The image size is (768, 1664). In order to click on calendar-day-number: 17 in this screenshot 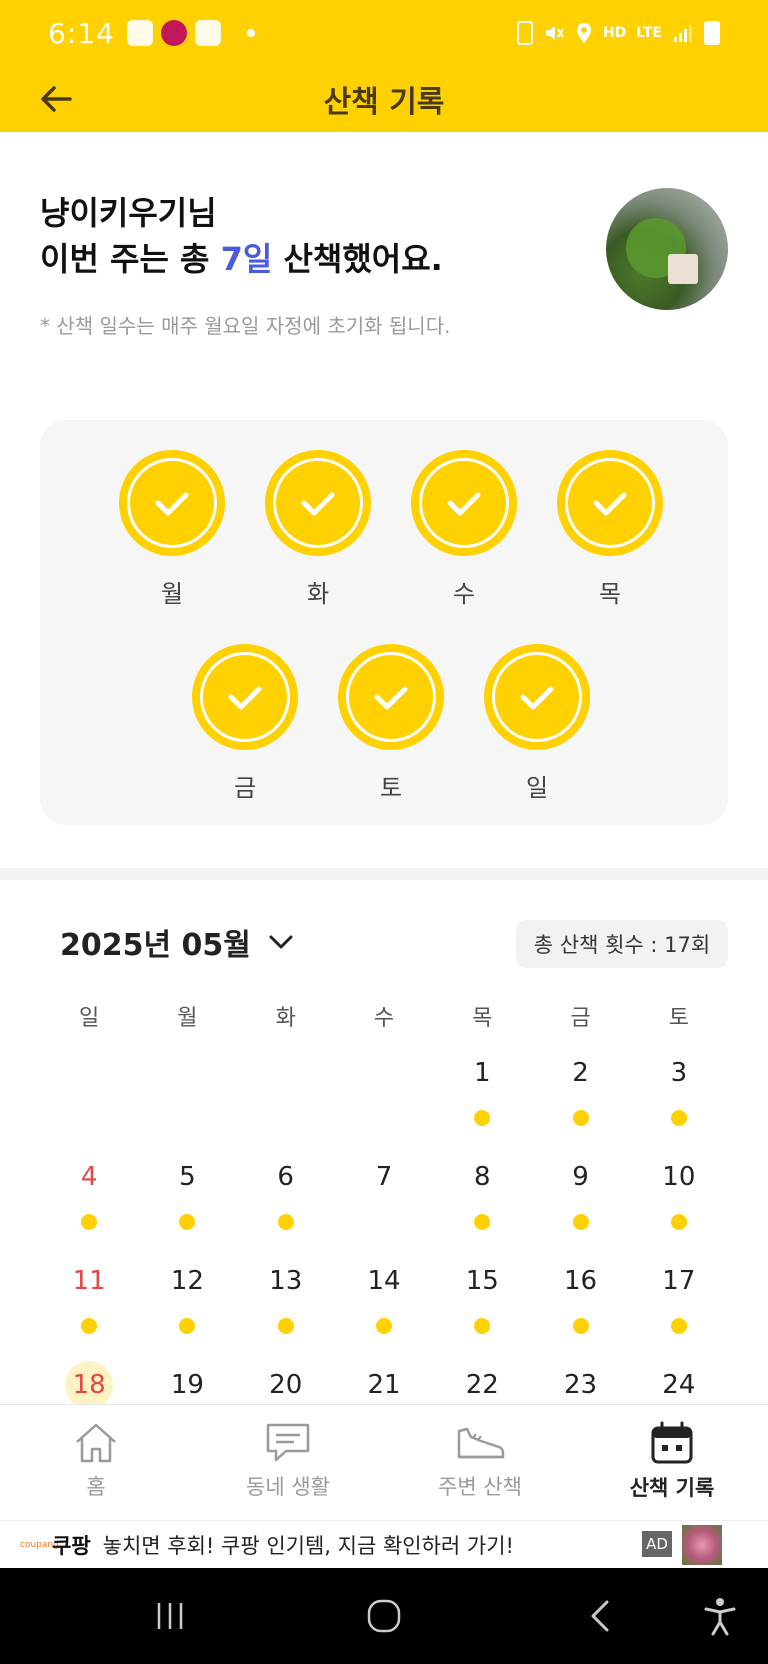, I will do `click(679, 1281)`.